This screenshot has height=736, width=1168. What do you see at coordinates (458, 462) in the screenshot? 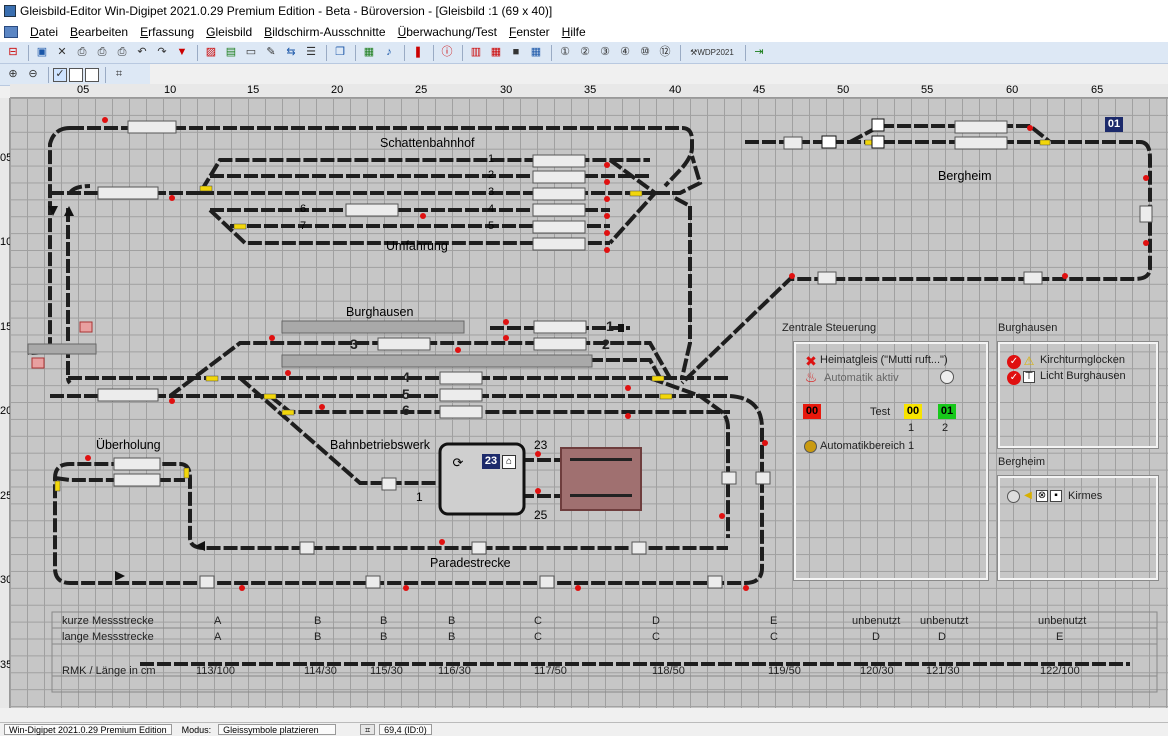
I see `turntable-rotate-icon: ⟳` at bounding box center [458, 462].